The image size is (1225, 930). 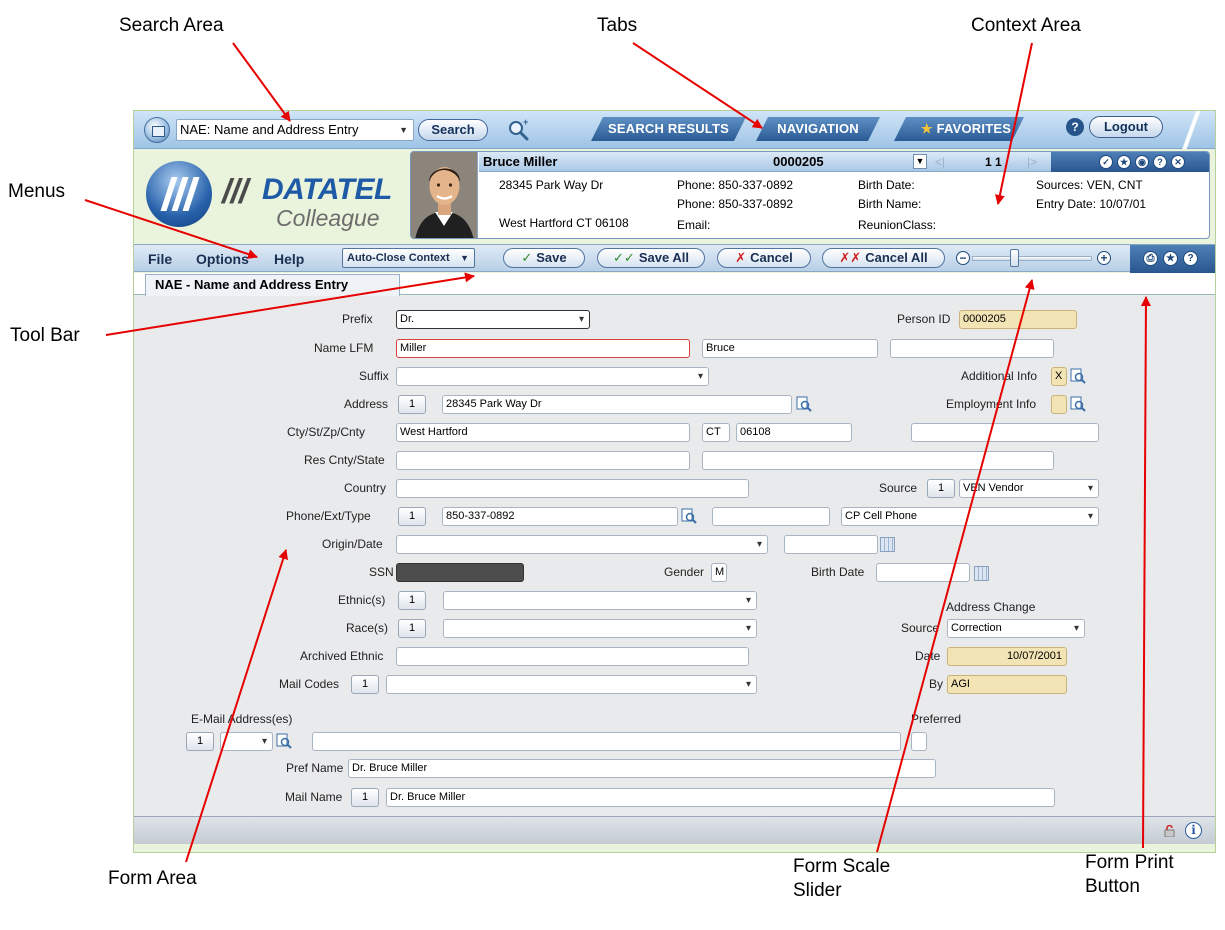 What do you see at coordinates (1178, 162) in the screenshot?
I see `context-close-icon: ✕` at bounding box center [1178, 162].